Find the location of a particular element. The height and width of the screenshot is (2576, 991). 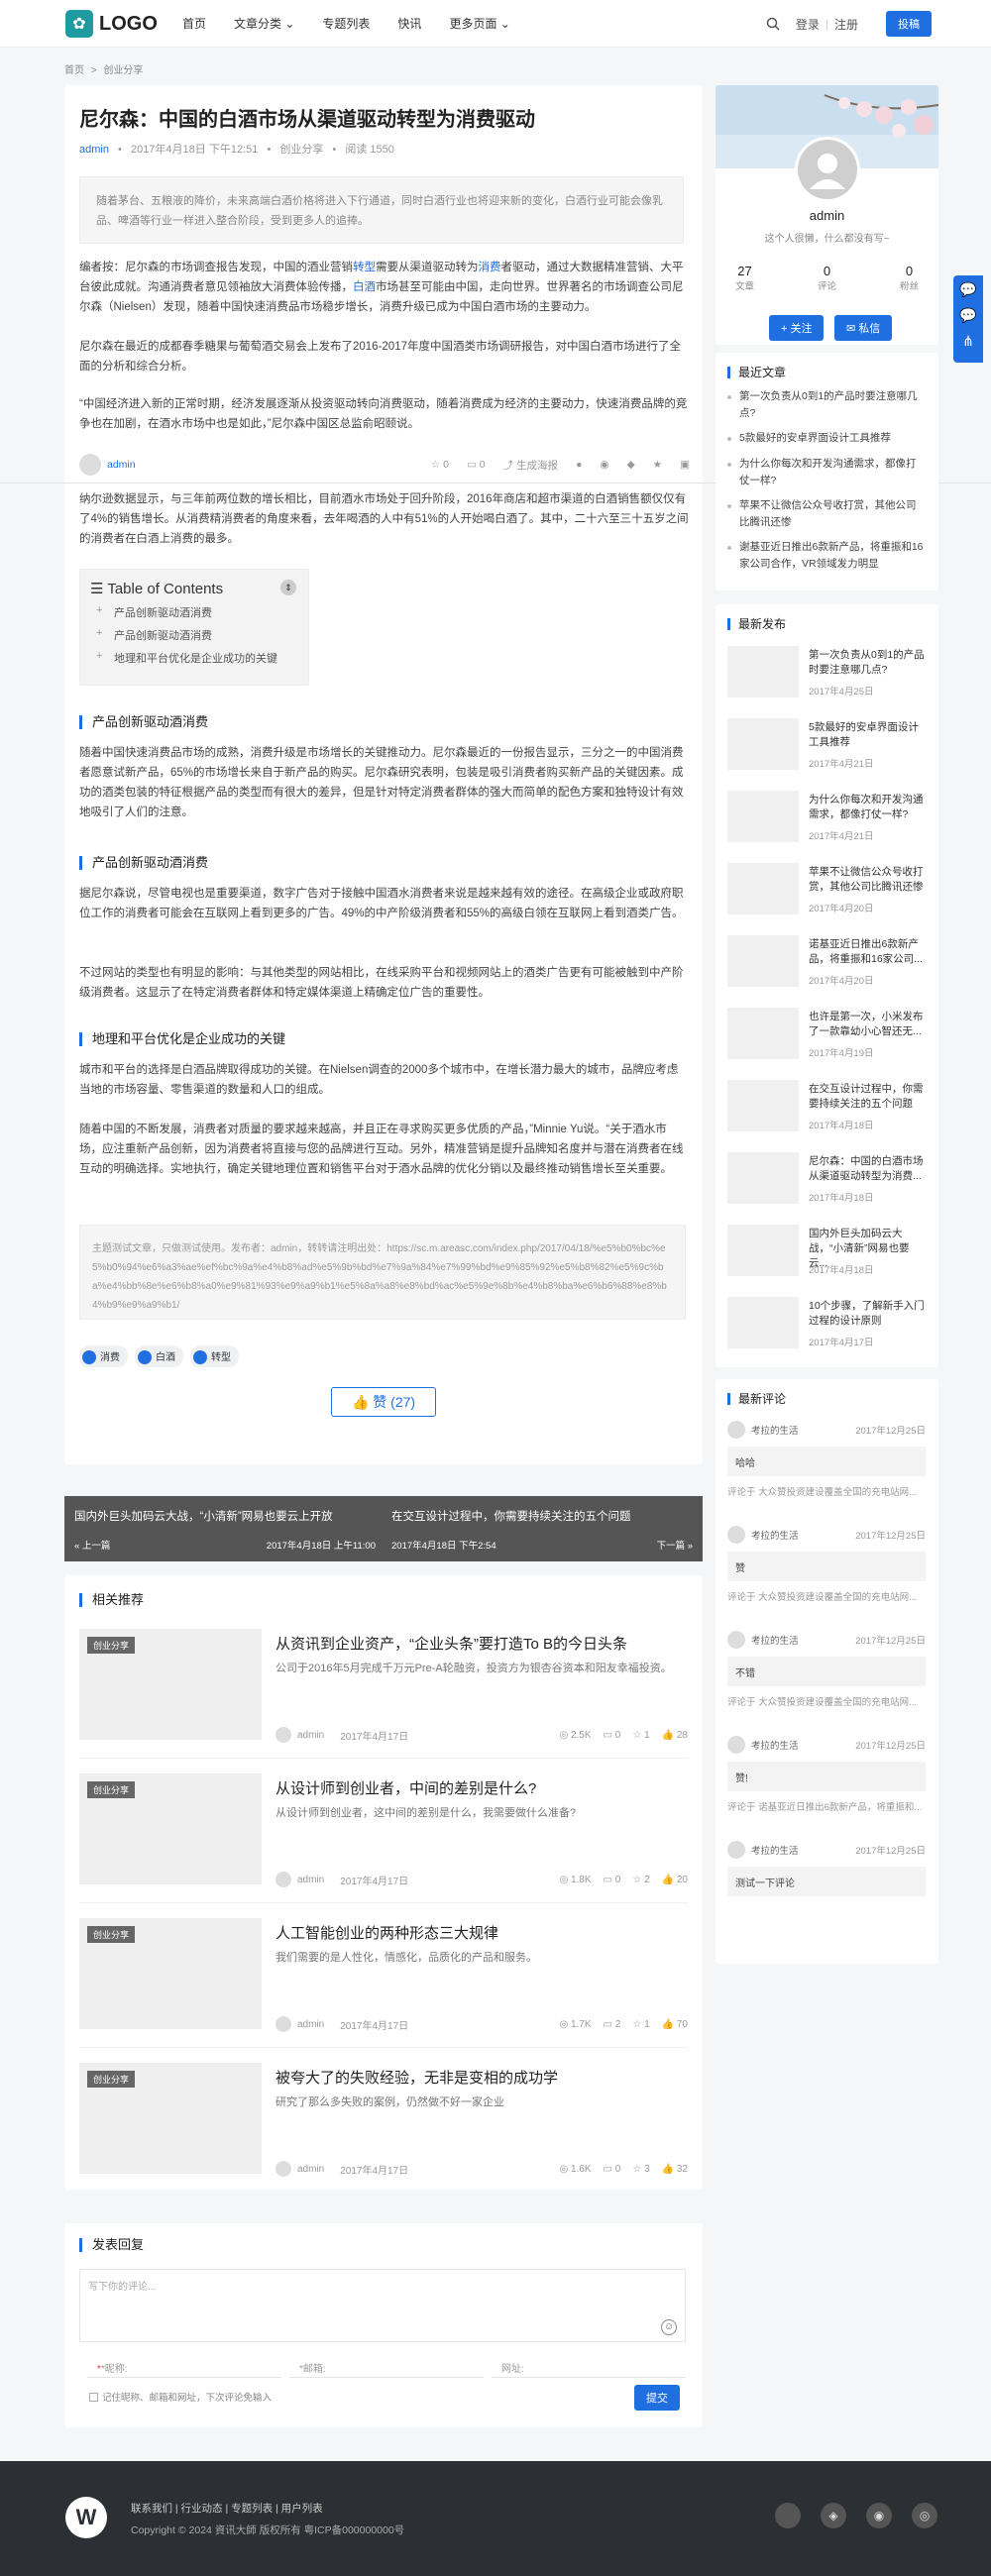

related-title-link: 人工智能创业的两种形态三大规律 is located at coordinates (386, 1932).